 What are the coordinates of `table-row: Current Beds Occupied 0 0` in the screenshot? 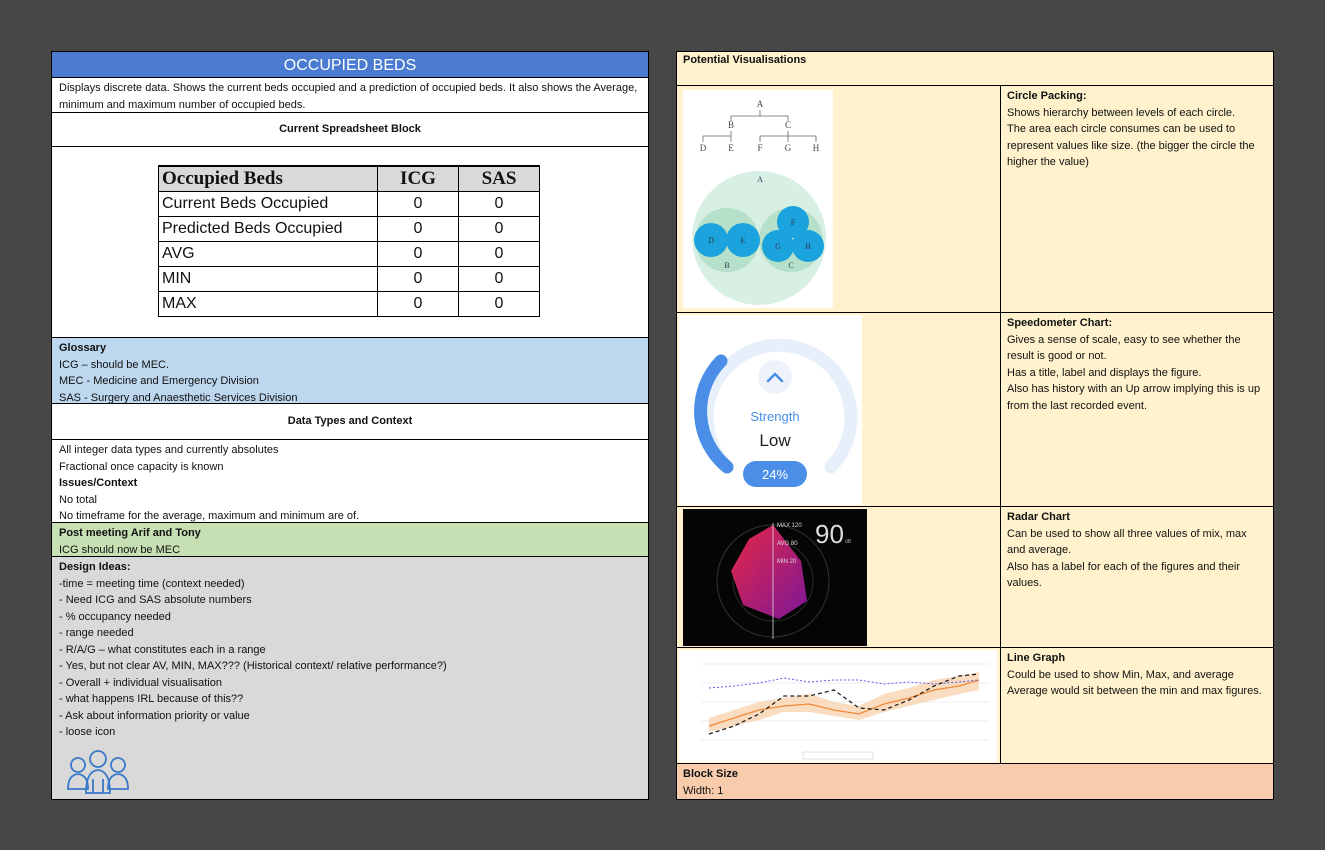 It's located at (349, 204).